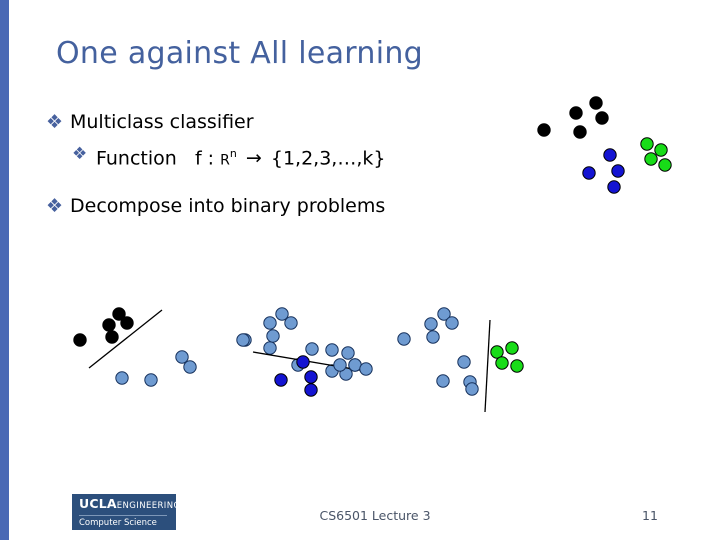 The width and height of the screenshot is (720, 540). I want to click on function-word: Function, so click(136, 158).